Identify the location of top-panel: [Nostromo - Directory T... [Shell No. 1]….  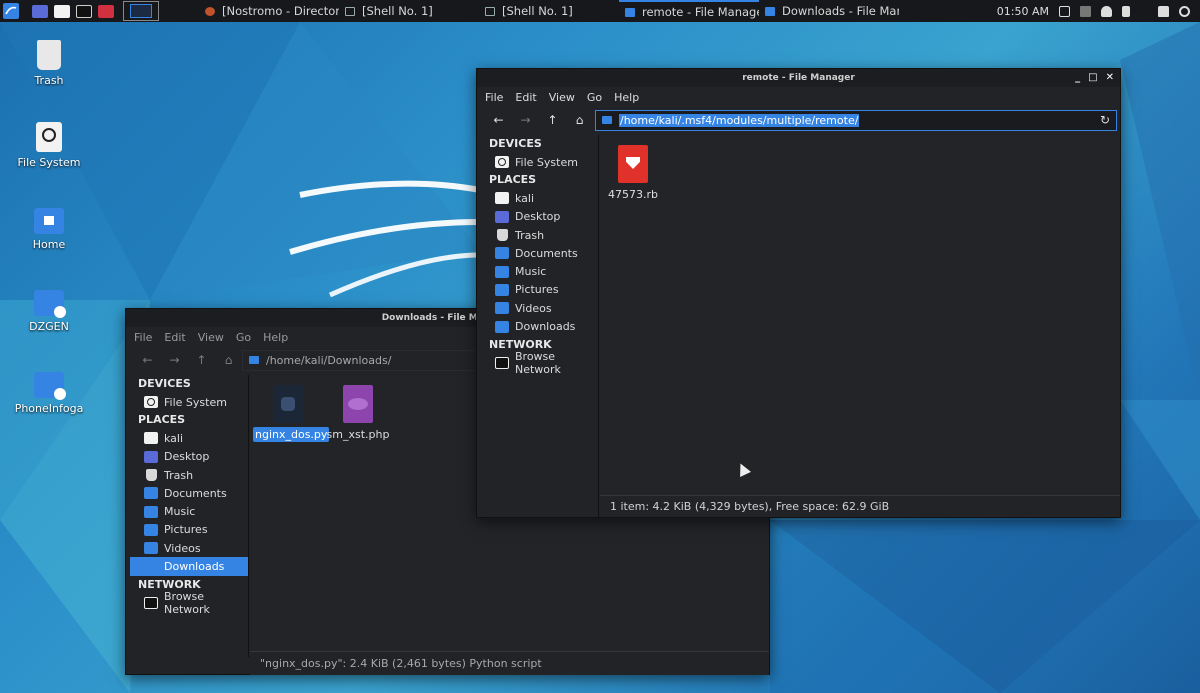
(600, 11).